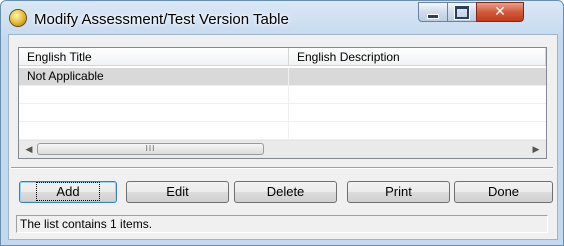  I want to click on row-english-description, so click(417, 76).